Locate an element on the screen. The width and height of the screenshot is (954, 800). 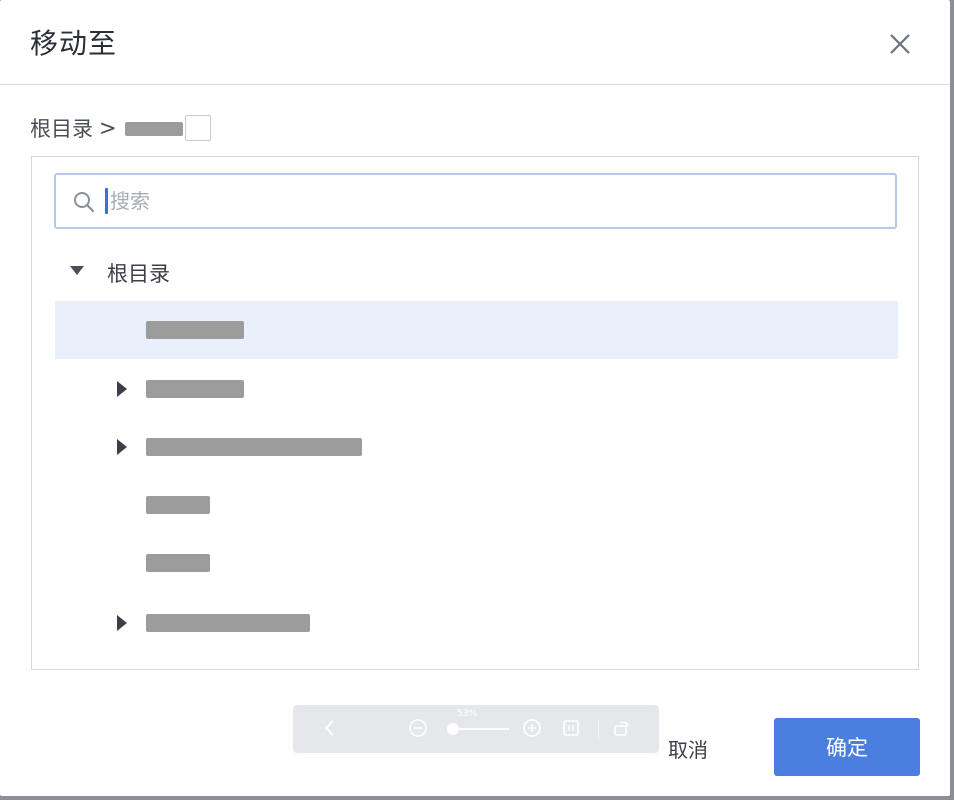
zoom-in-icon is located at coordinates (532, 728).